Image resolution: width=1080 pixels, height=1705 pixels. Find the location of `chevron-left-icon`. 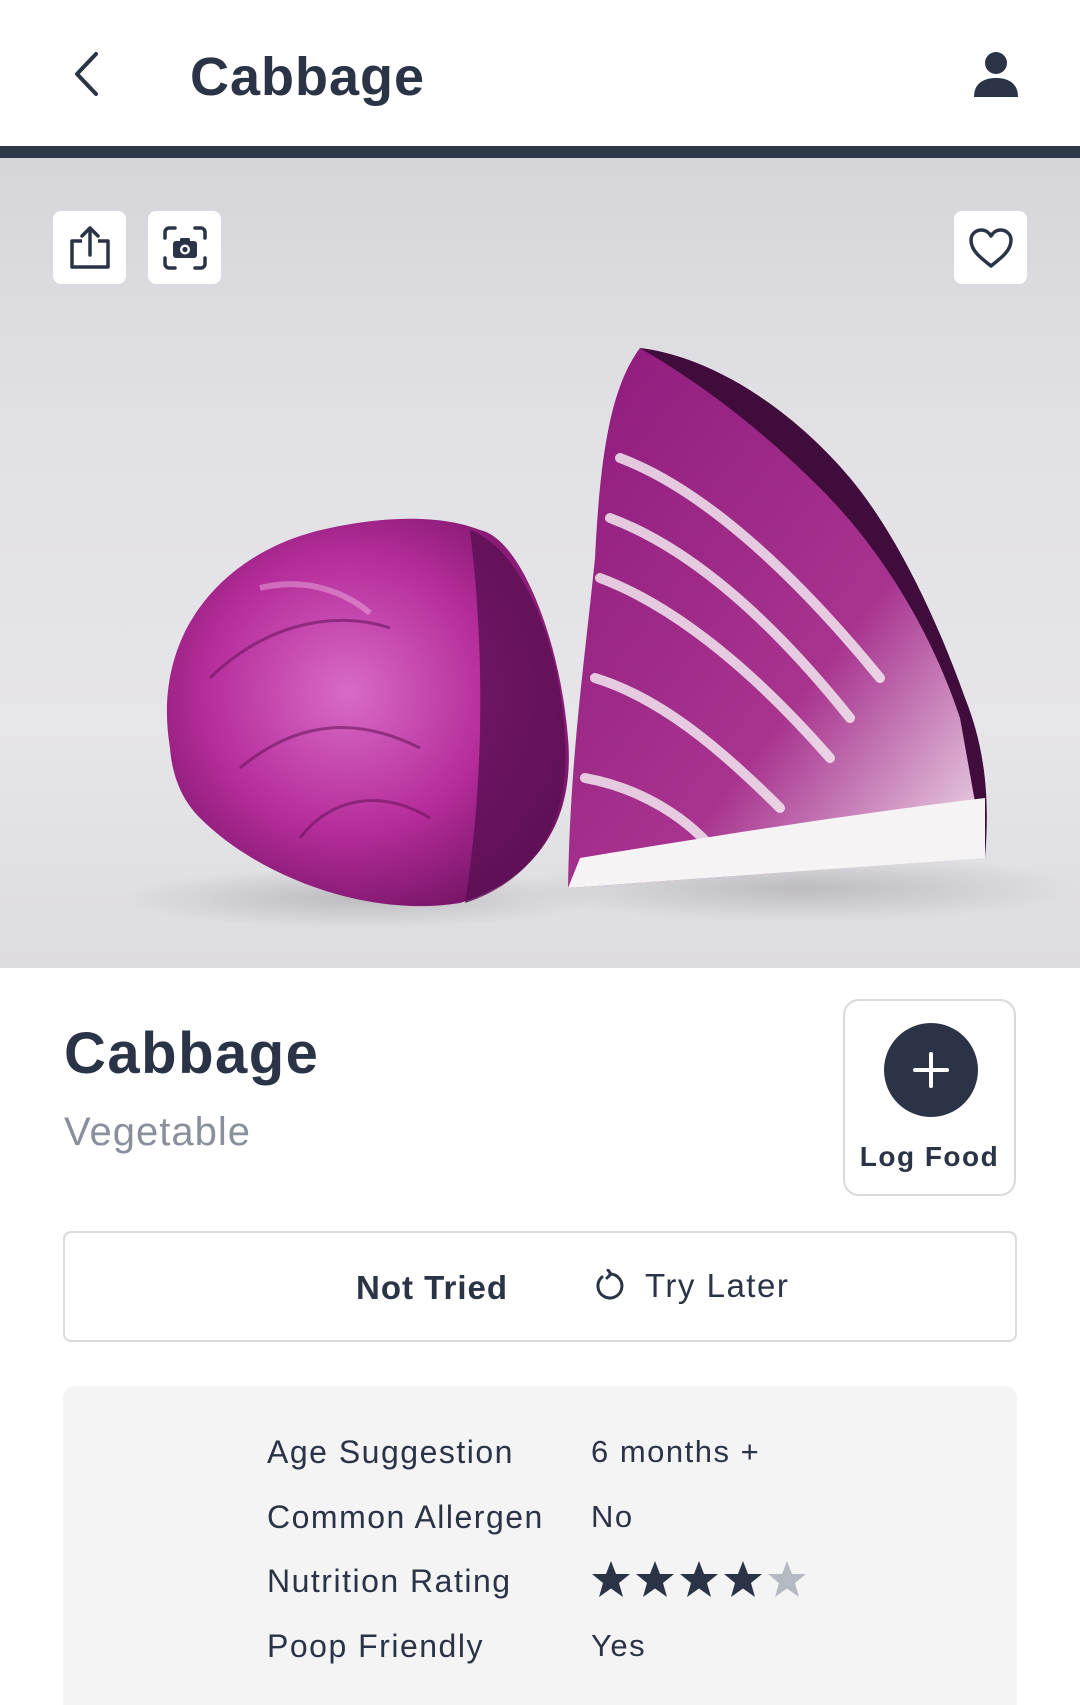

chevron-left-icon is located at coordinates (86, 74).